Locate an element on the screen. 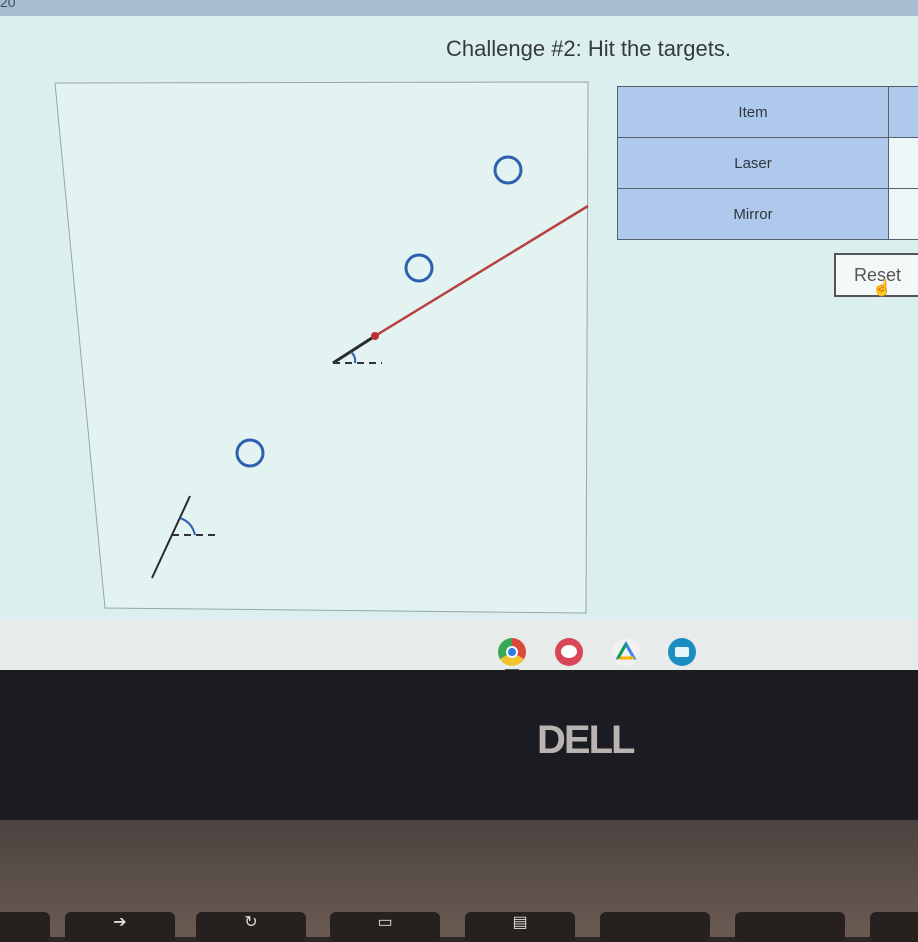 The image size is (918, 942). row-item: Laser is located at coordinates (753, 163).